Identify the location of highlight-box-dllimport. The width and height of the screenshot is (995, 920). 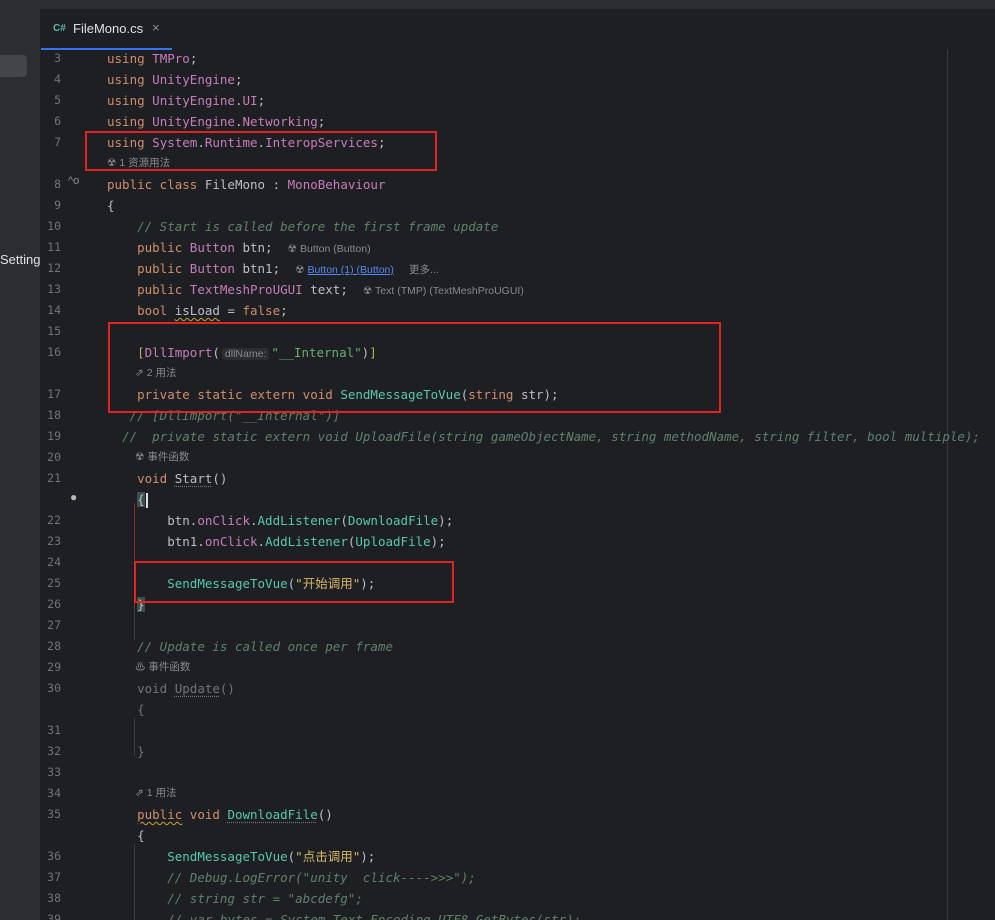
(414, 367).